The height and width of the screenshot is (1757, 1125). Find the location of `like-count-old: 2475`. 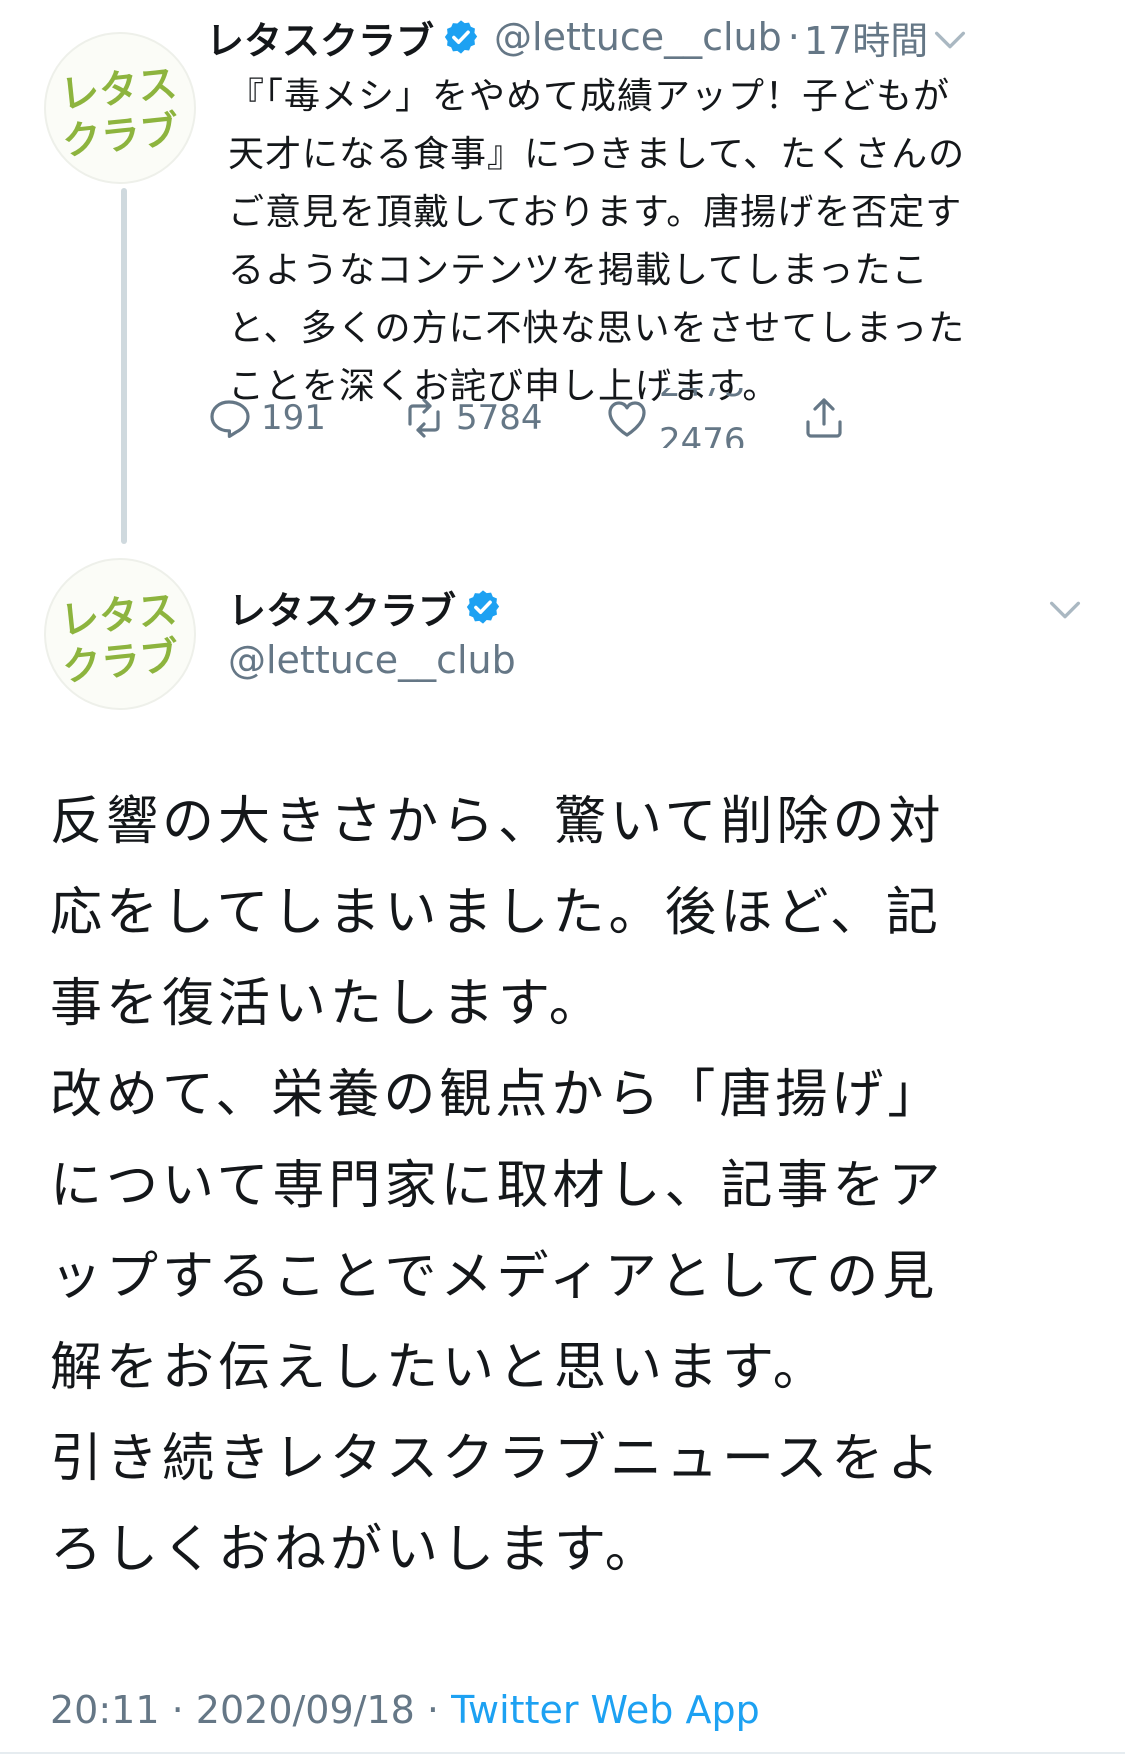

like-count-old: 2475 is located at coordinates (702, 395).